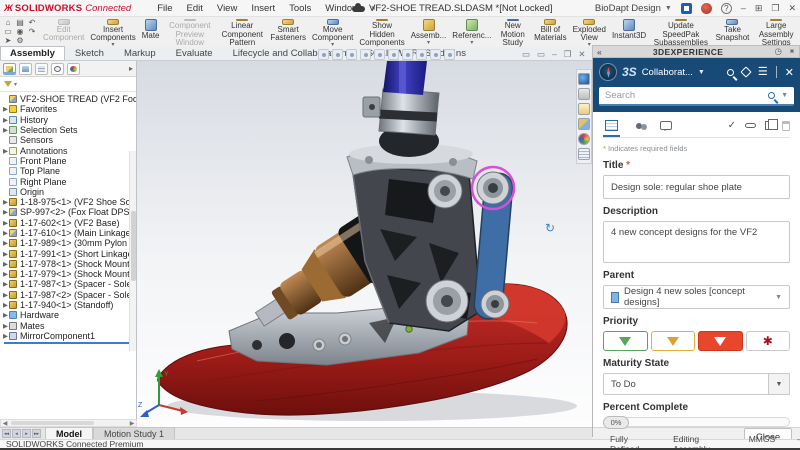 The image size is (800, 450). I want to click on tab-markup: Markup, so click(140, 53).